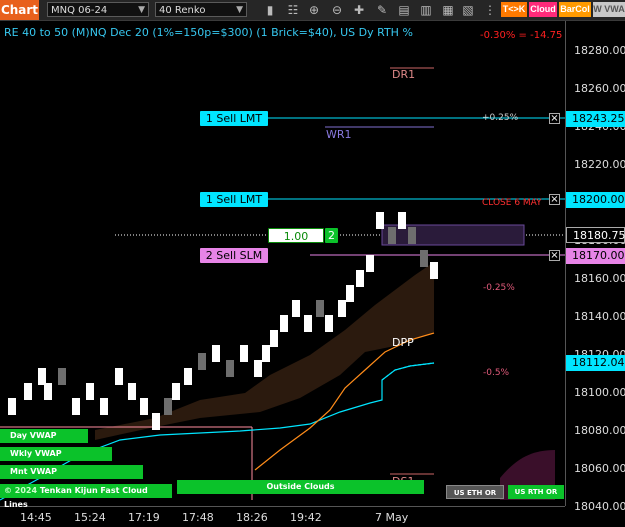 The width and height of the screenshot is (625, 527). Describe the element at coordinates (599, 88) in the screenshot. I see `price-tick-label: 18260.00` at that location.